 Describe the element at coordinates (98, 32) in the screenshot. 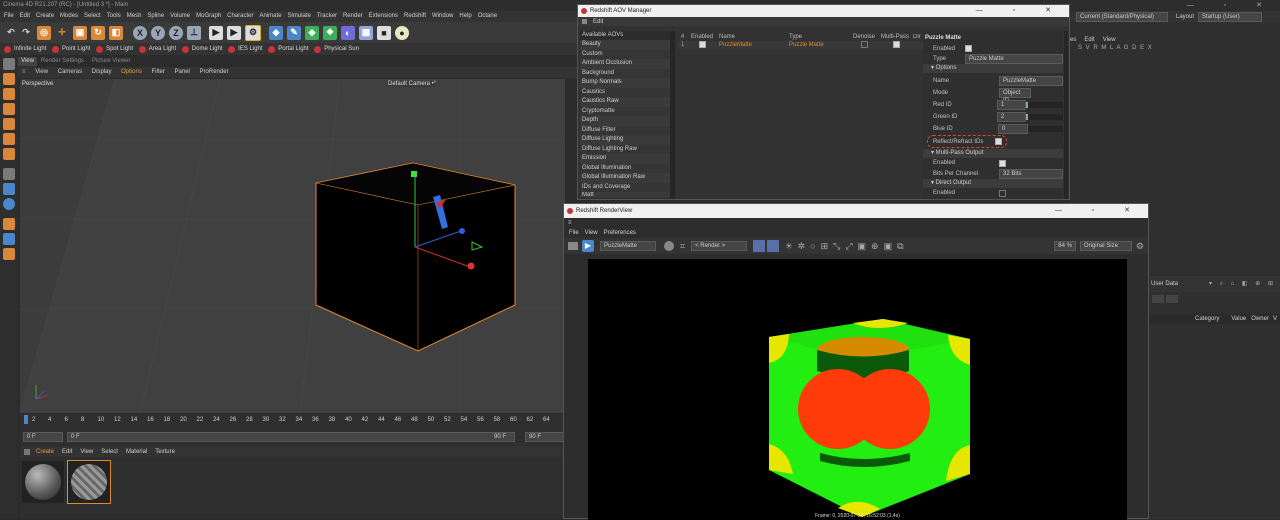

I see `rotate-tool-icon: ↻` at that location.